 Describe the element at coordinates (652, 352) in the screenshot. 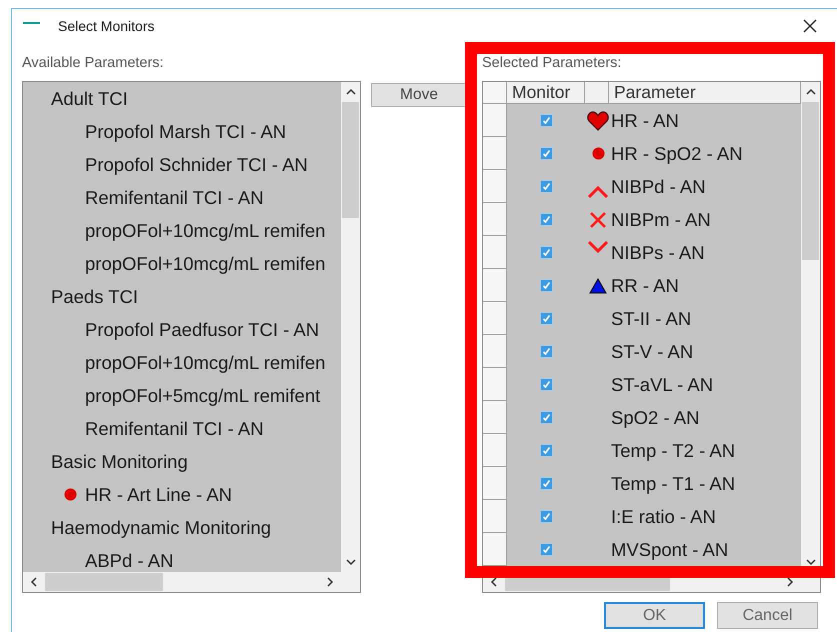

I see `parameter-cell-text: ST-V - AN` at that location.